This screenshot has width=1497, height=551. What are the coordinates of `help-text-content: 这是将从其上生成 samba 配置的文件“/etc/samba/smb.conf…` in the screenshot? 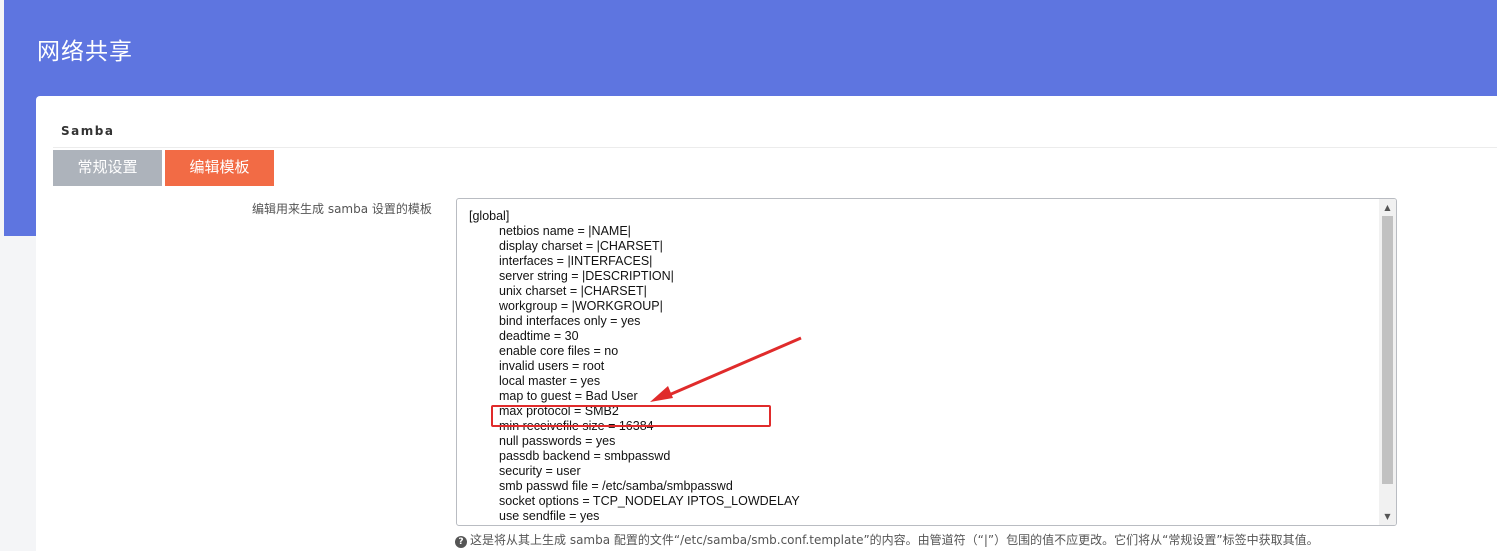 It's located at (894, 540).